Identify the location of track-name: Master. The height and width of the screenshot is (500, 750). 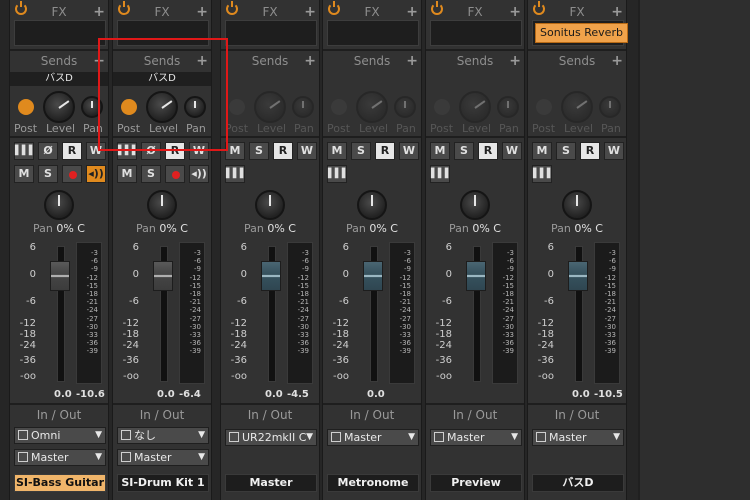
(271, 483).